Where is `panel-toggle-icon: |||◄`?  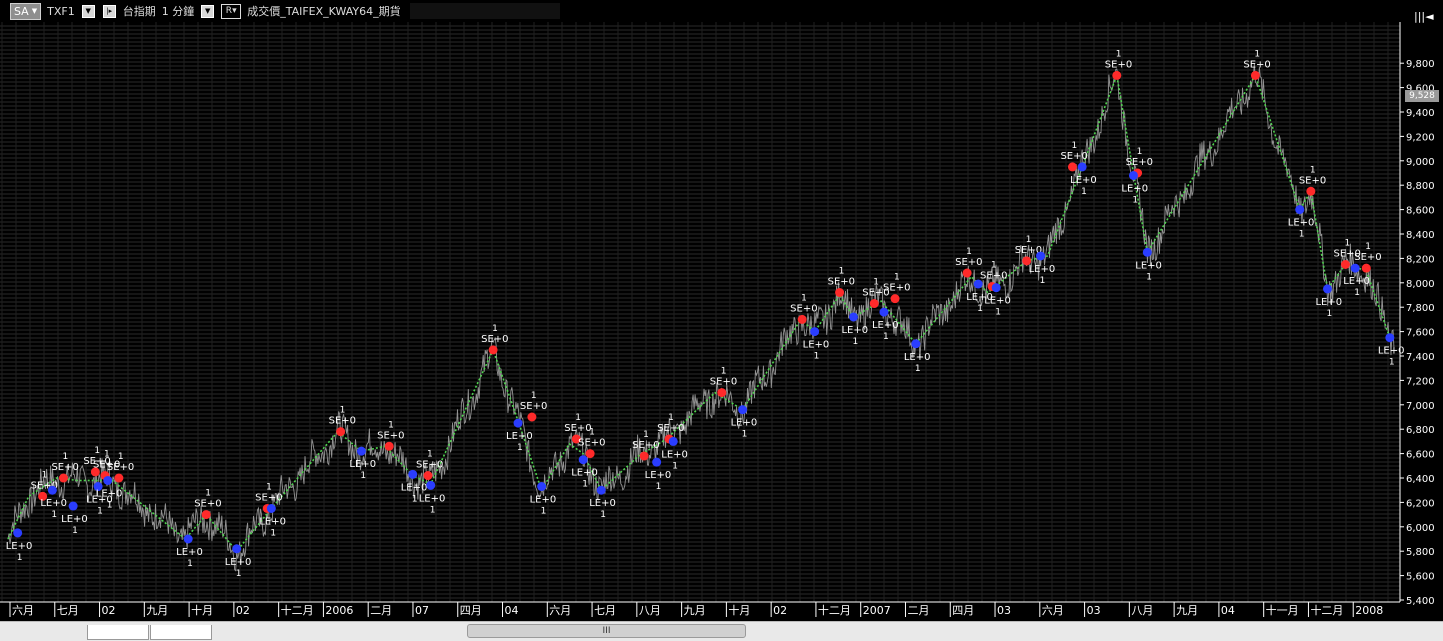 panel-toggle-icon: |||◄ is located at coordinates (1424, 16).